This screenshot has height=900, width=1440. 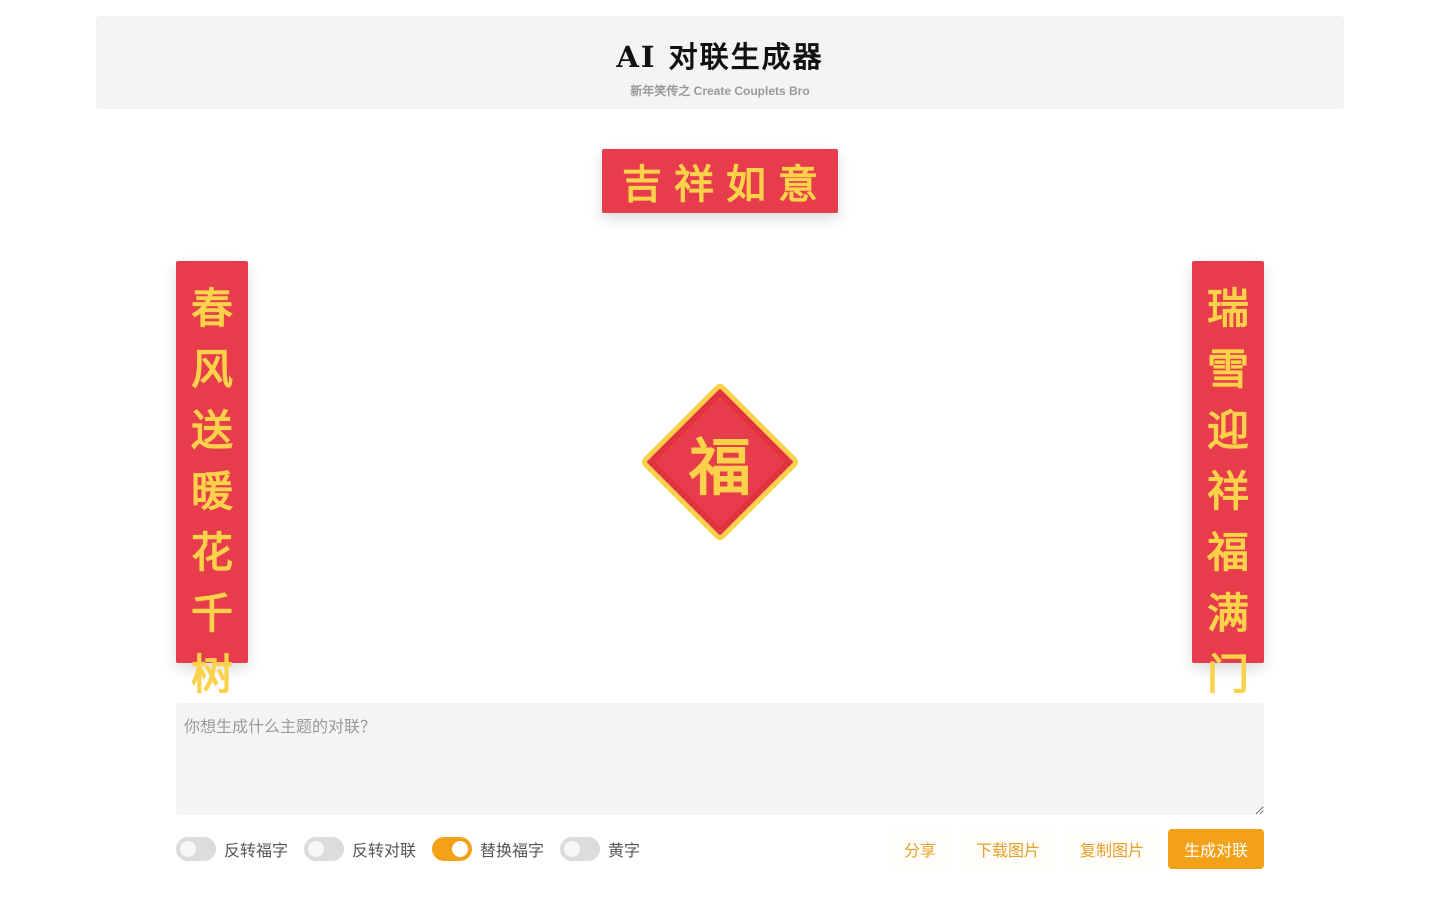 What do you see at coordinates (1007, 849) in the screenshot?
I see `download-image-button: 下载图片` at bounding box center [1007, 849].